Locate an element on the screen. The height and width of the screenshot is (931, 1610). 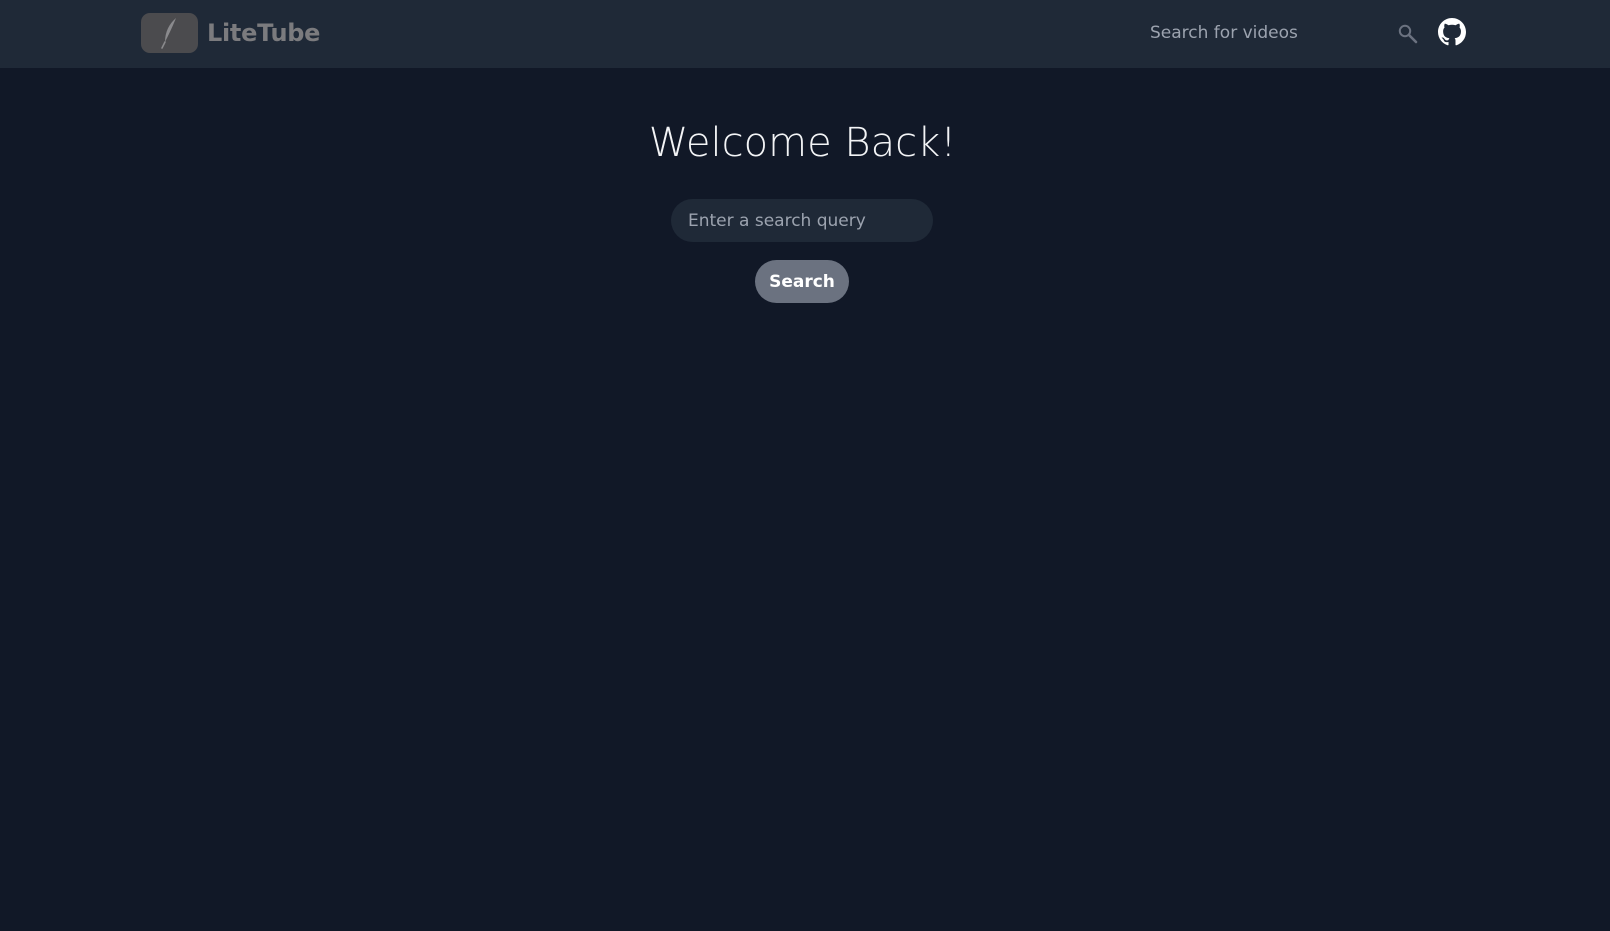
github-link is located at coordinates (1452, 32).